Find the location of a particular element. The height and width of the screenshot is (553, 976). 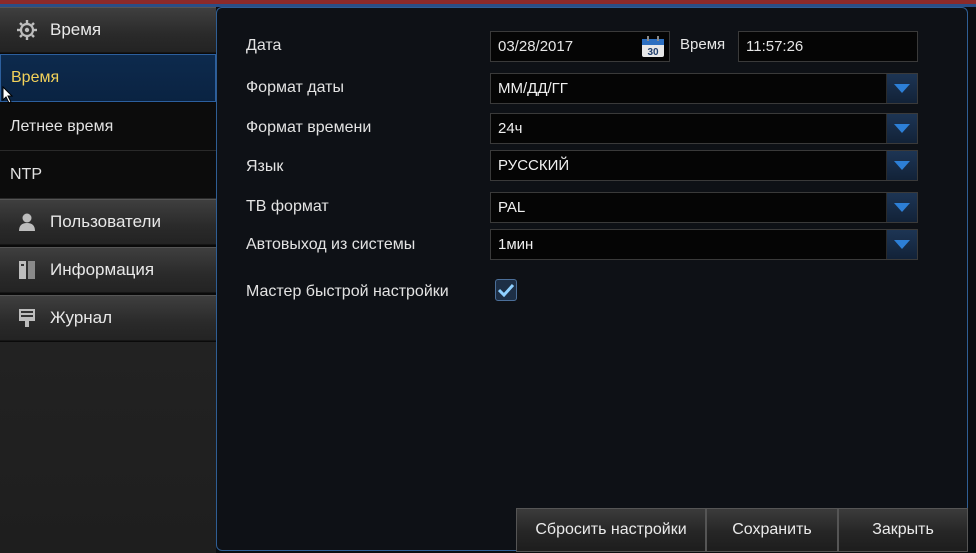

sidebar-category-info: Информация is located at coordinates (108, 270).